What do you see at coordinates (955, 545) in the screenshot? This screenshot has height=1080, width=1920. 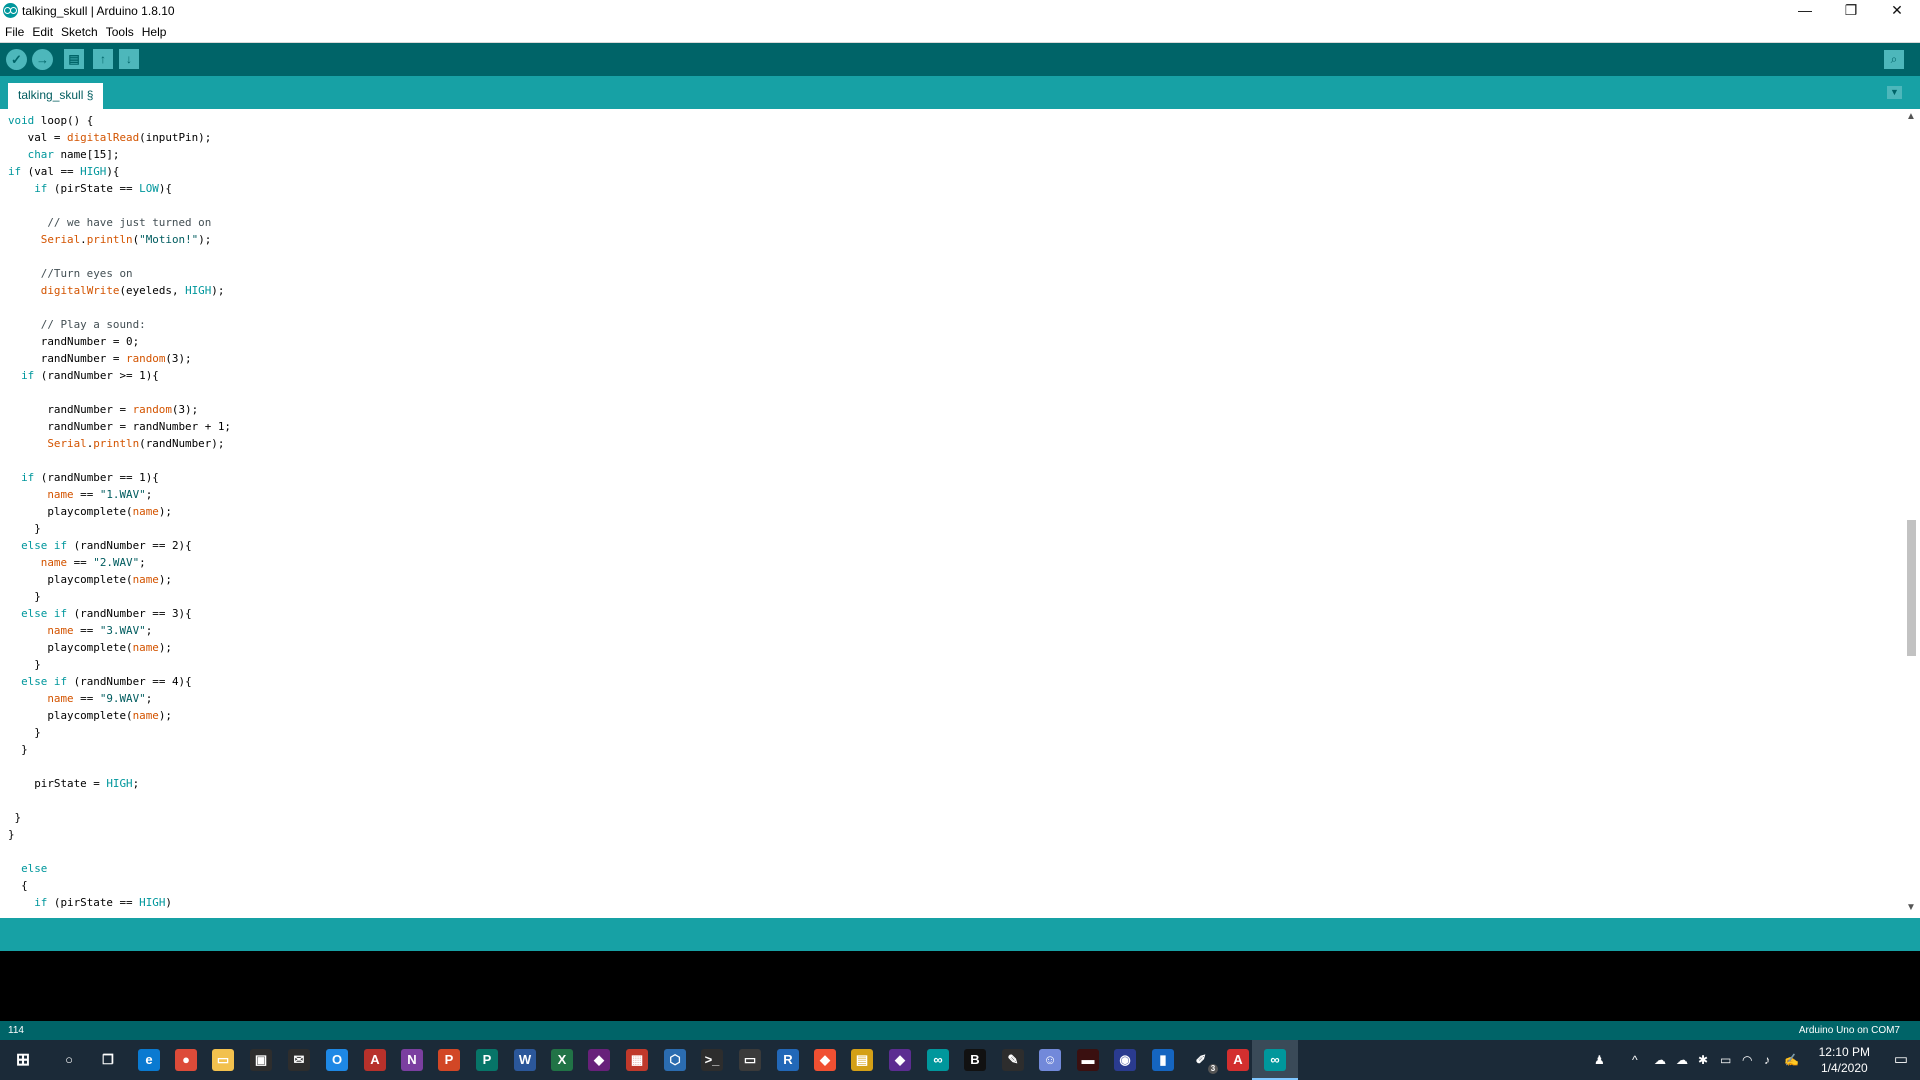 I see `code-line: else if (randNumber == 2){` at bounding box center [955, 545].